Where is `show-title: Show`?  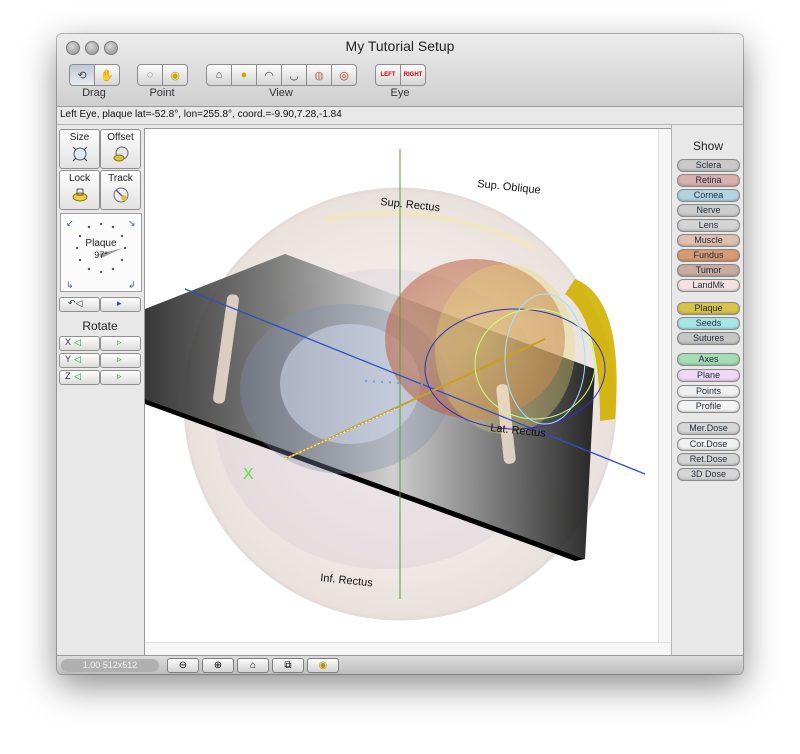 show-title: Show is located at coordinates (708, 146).